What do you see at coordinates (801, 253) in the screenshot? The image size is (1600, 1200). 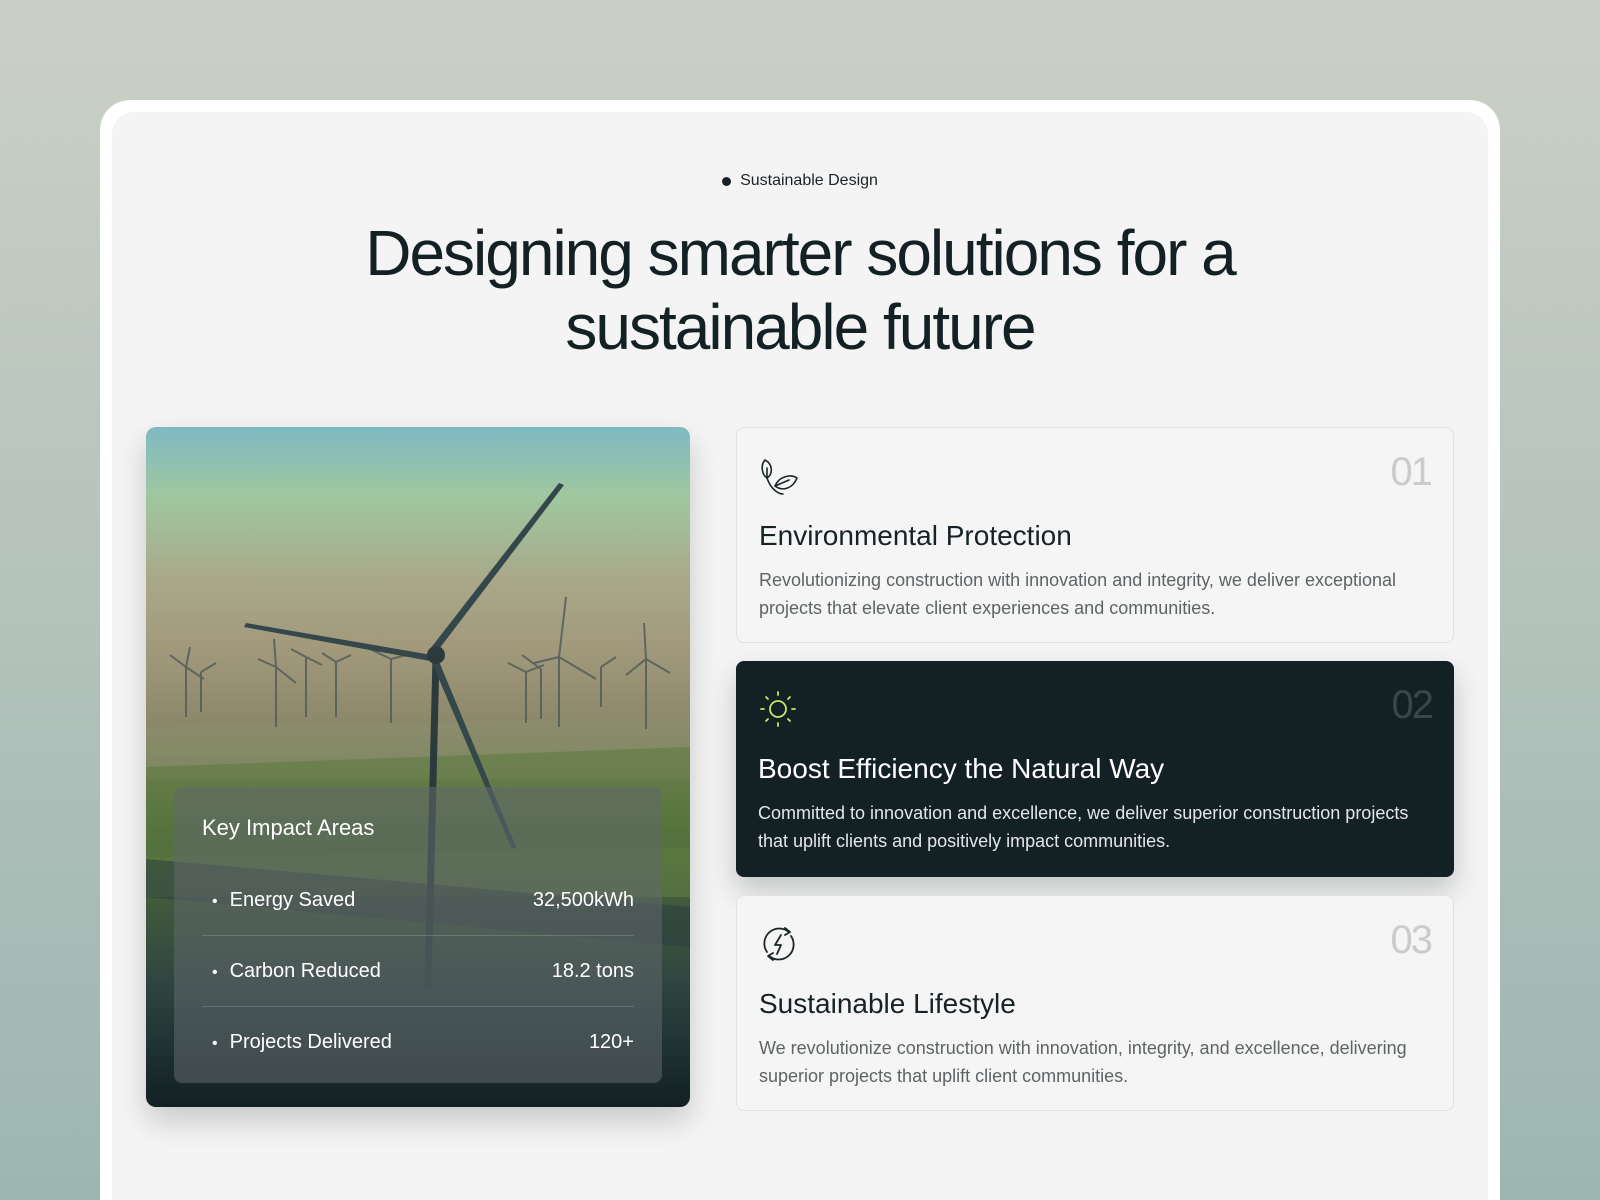 I see `headline-line-1: Designing smarter solutions for a` at bounding box center [801, 253].